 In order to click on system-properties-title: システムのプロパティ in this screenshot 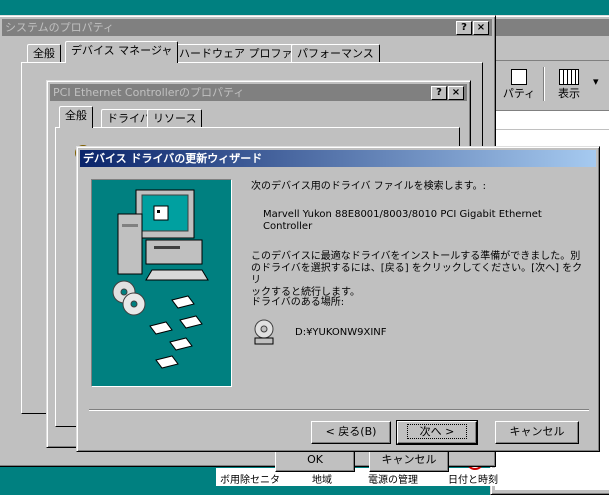, I will do `click(60, 27)`.